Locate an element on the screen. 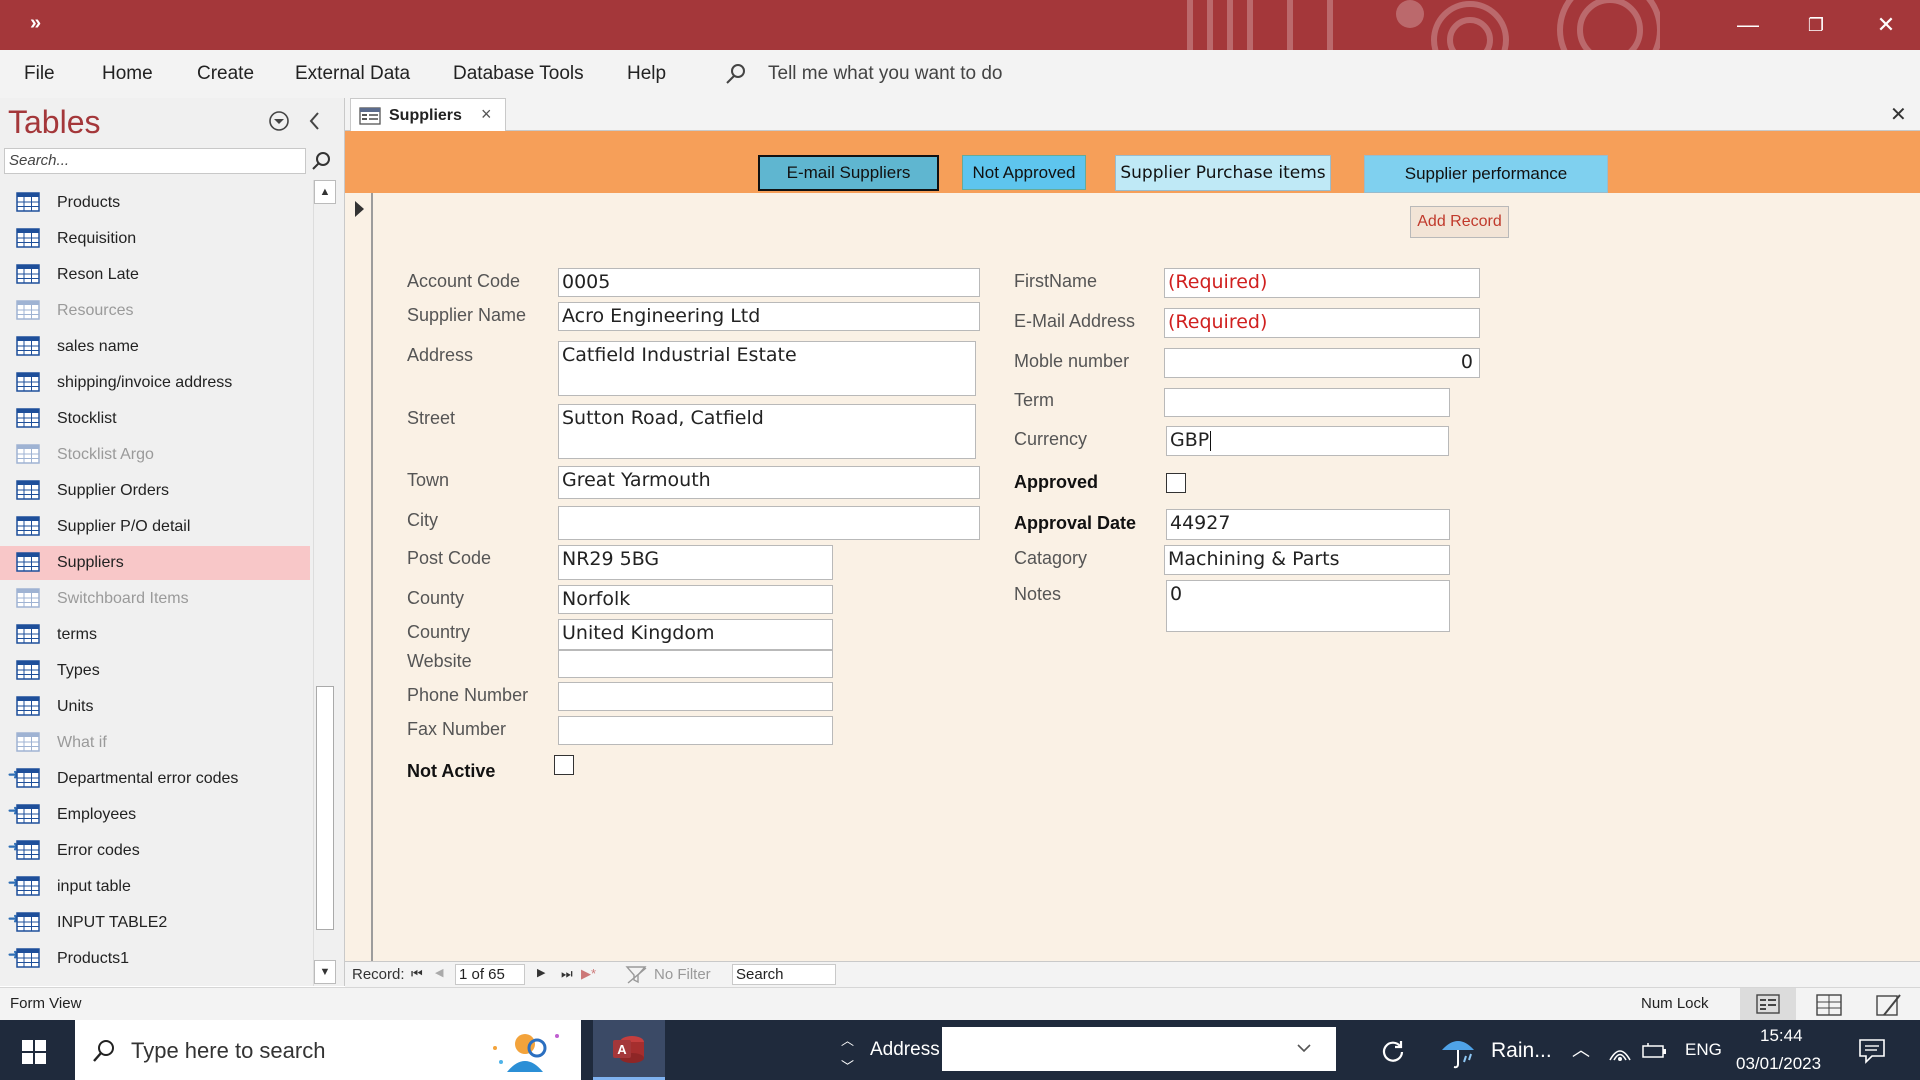  minimize-button: — is located at coordinates (1748, 25).